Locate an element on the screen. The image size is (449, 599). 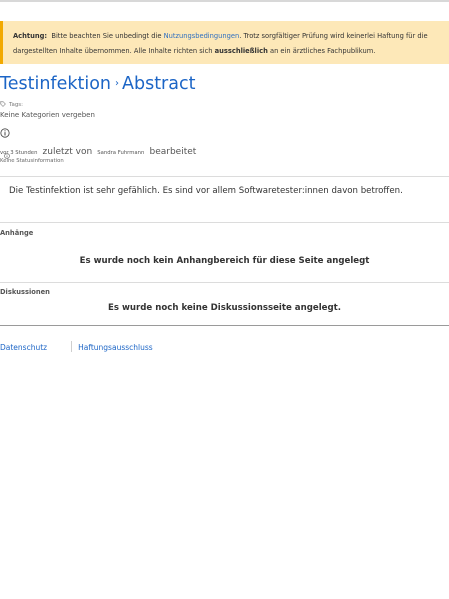
attachments-label: Anhänge is located at coordinates (17, 233).